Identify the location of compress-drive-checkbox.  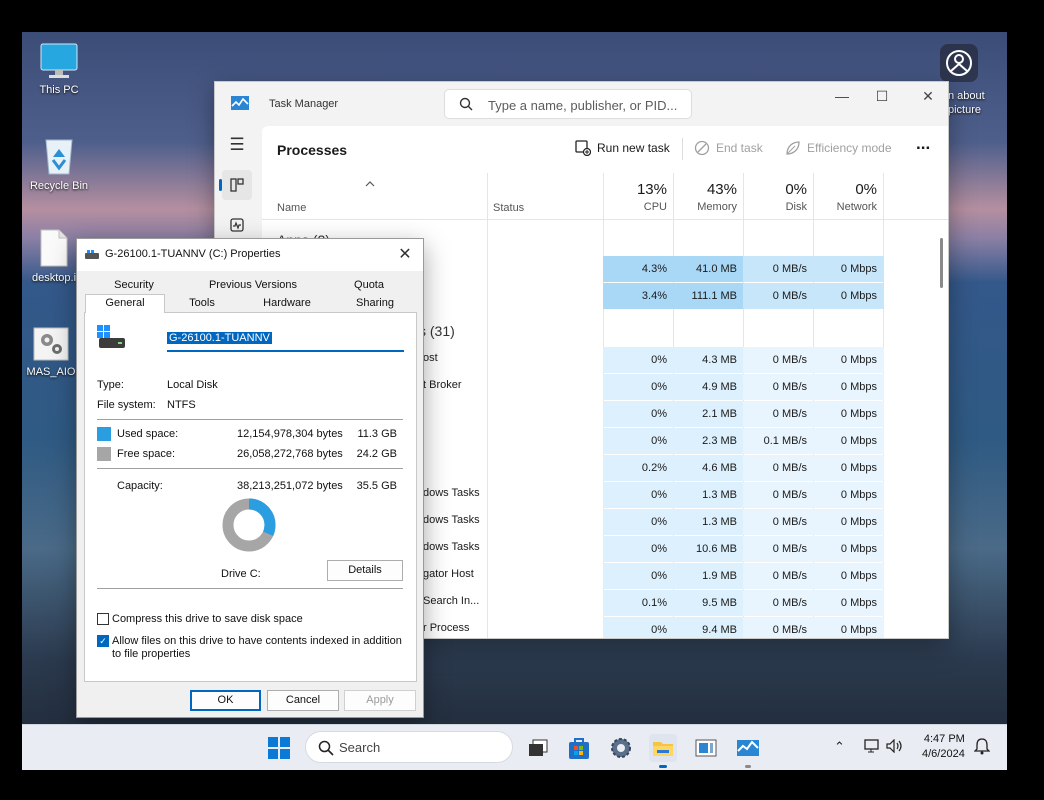
(103, 619).